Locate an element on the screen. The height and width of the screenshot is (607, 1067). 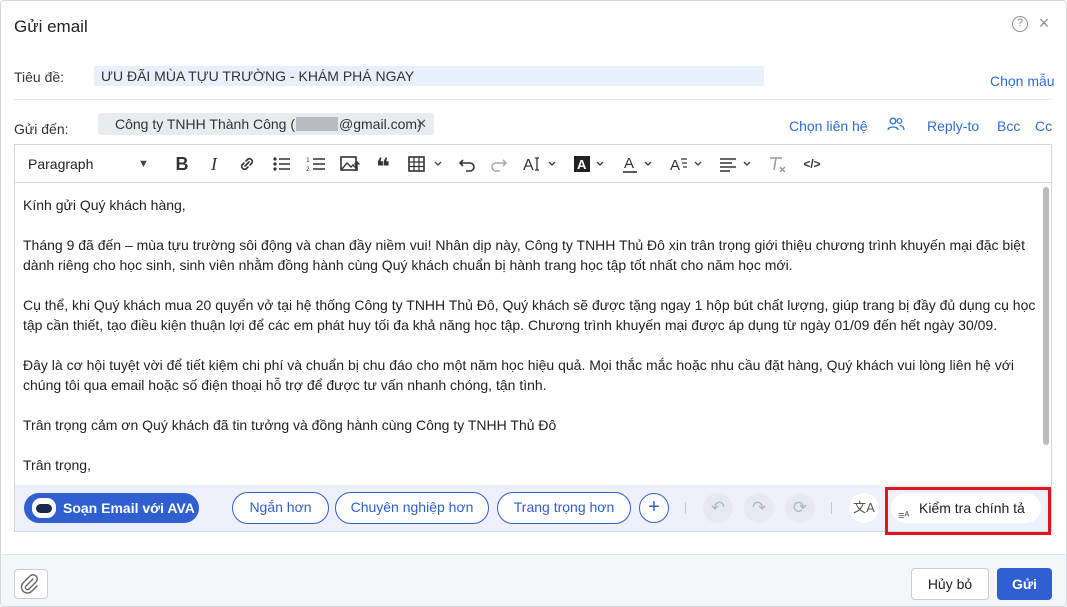
image-icon is located at coordinates (350, 164).